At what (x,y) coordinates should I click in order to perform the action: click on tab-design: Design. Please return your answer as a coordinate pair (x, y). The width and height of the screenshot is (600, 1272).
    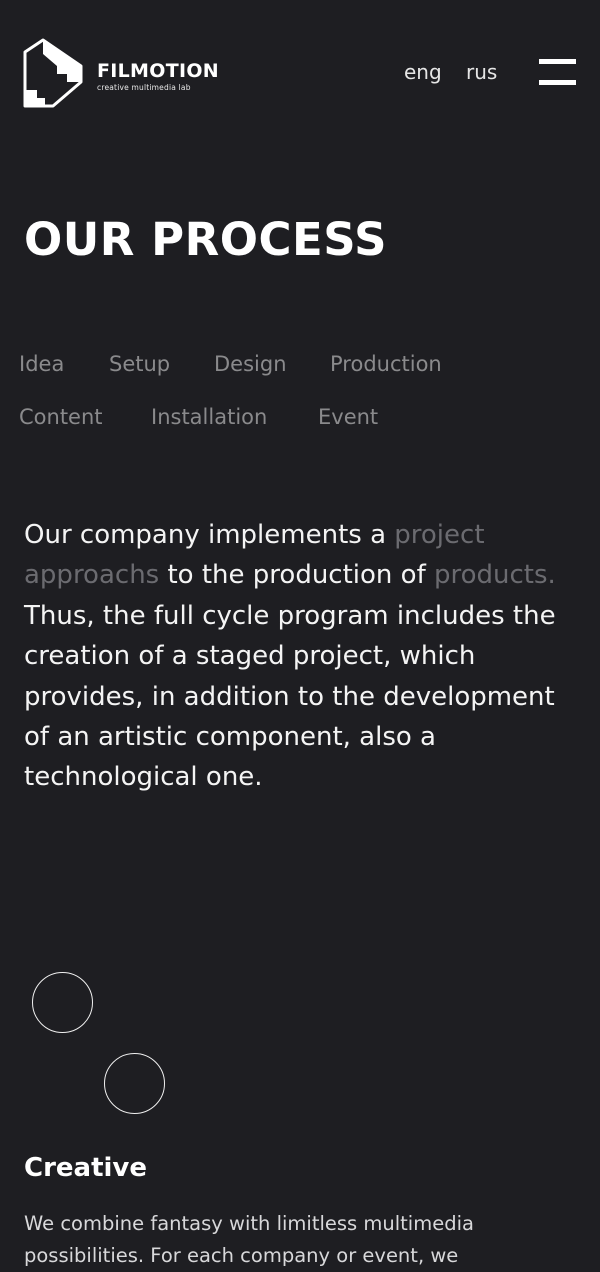
    Looking at the image, I should click on (250, 364).